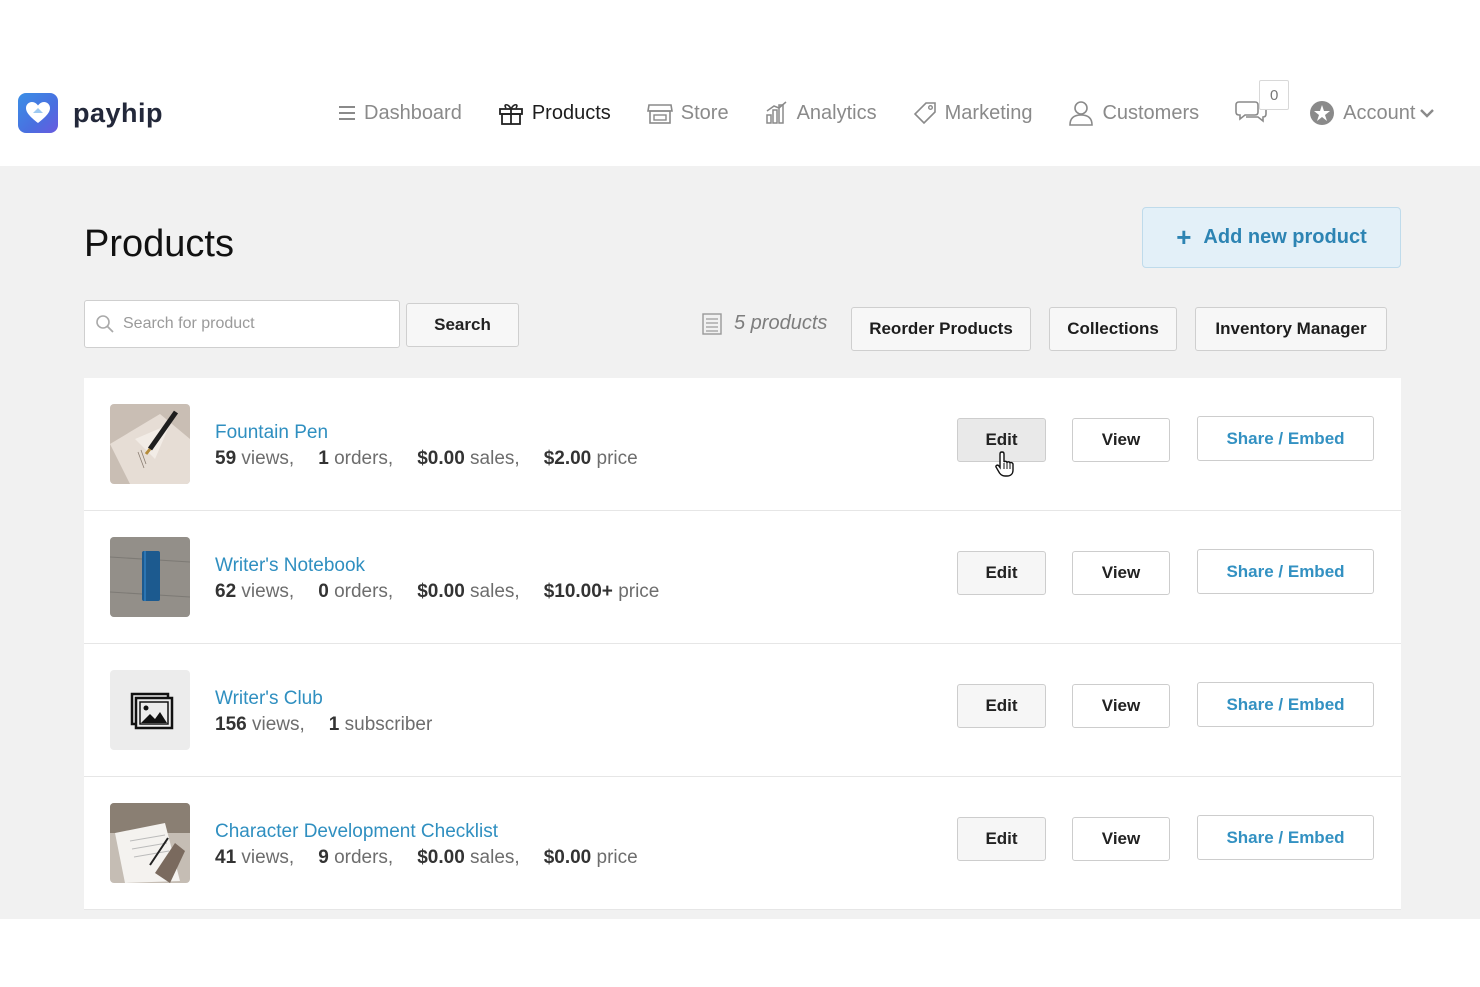  Describe the element at coordinates (159, 244) in the screenshot. I see `page-title: Products` at that location.